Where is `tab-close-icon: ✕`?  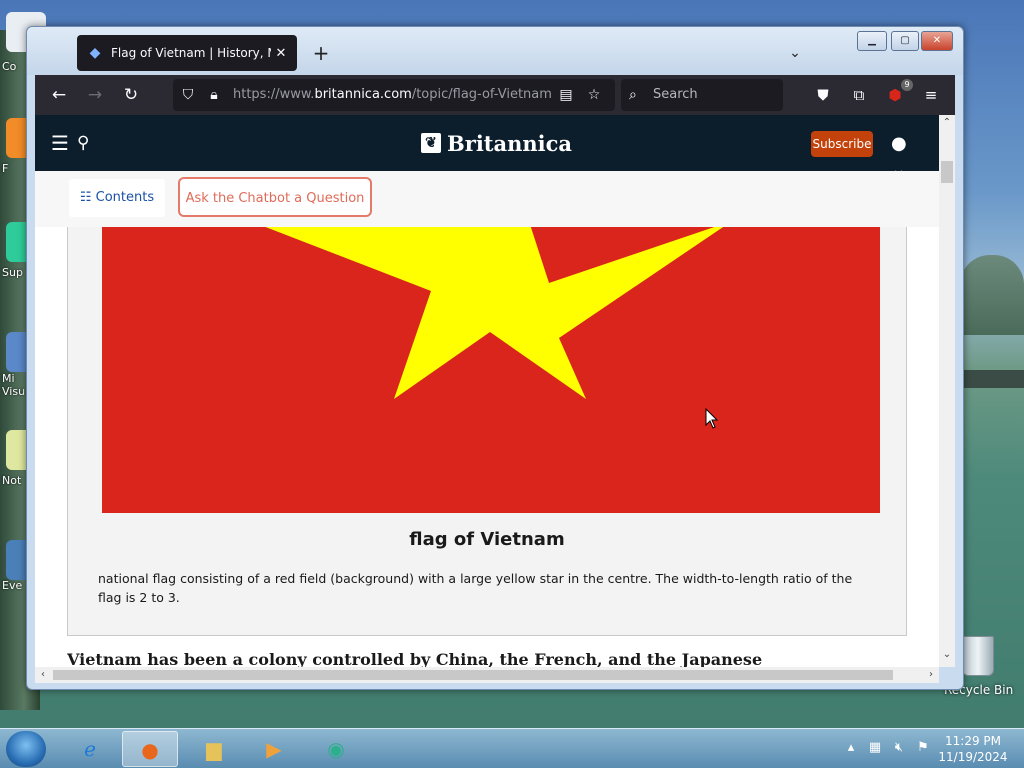 tab-close-icon: ✕ is located at coordinates (281, 53).